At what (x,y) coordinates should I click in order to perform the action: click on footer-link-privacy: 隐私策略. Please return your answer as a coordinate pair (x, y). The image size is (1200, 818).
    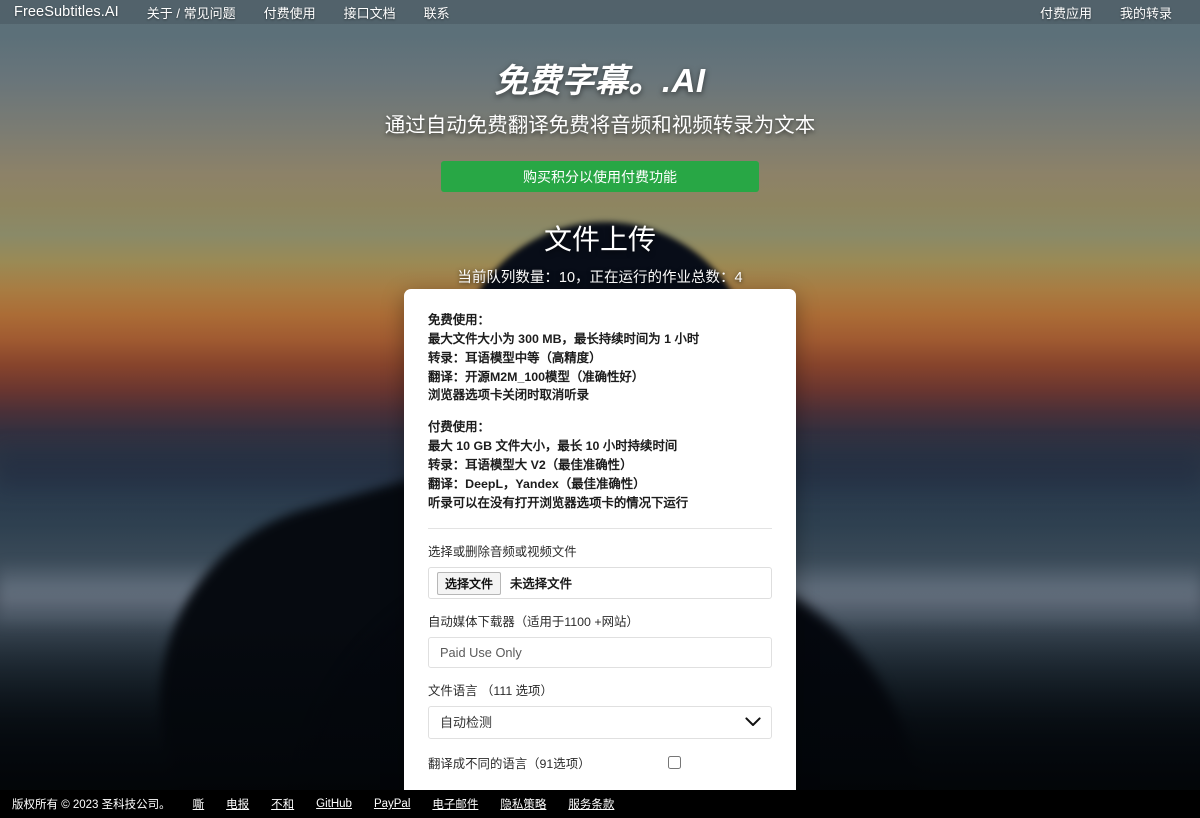
    Looking at the image, I should click on (523, 804).